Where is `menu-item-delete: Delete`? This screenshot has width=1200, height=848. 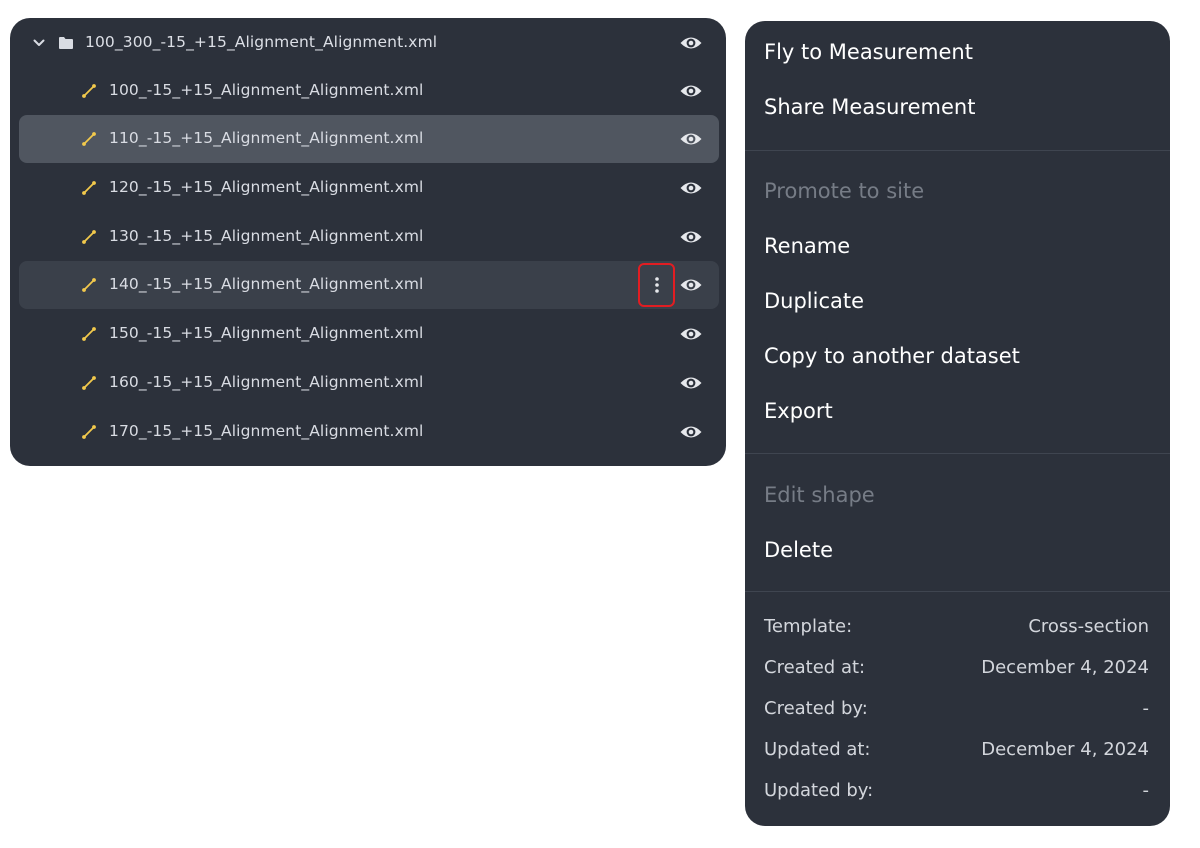 menu-item-delete: Delete is located at coordinates (798, 550).